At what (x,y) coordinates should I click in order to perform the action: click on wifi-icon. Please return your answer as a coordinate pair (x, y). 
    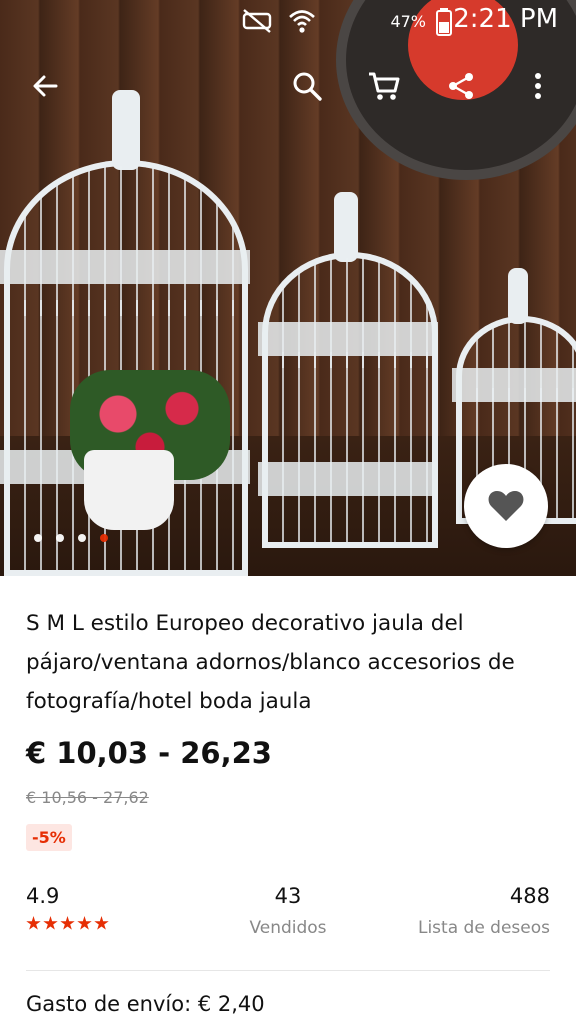
    Looking at the image, I should click on (302, 21).